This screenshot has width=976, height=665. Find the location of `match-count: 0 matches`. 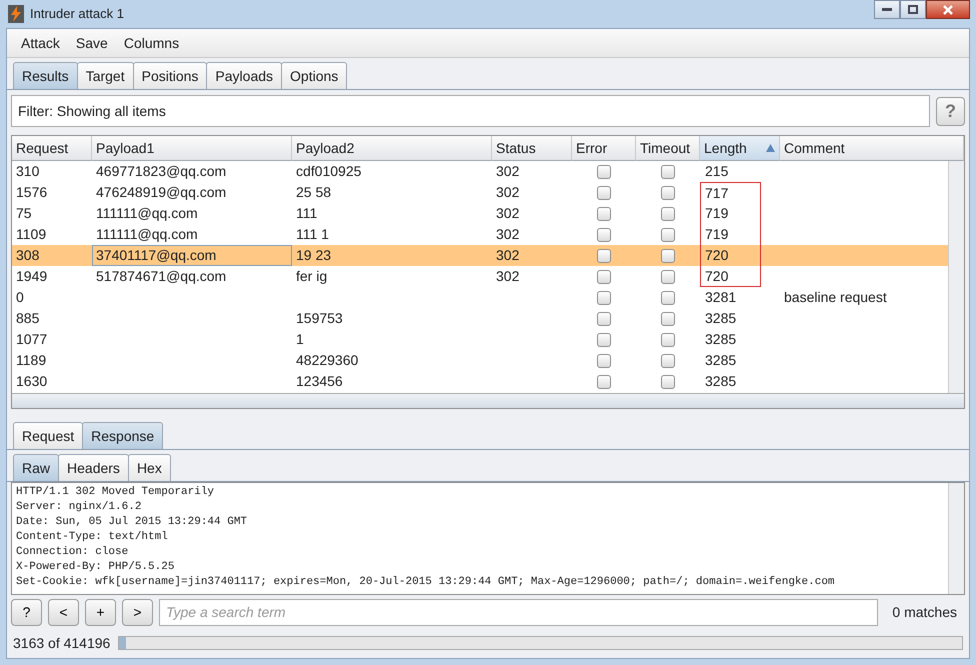

match-count: 0 matches is located at coordinates (924, 612).